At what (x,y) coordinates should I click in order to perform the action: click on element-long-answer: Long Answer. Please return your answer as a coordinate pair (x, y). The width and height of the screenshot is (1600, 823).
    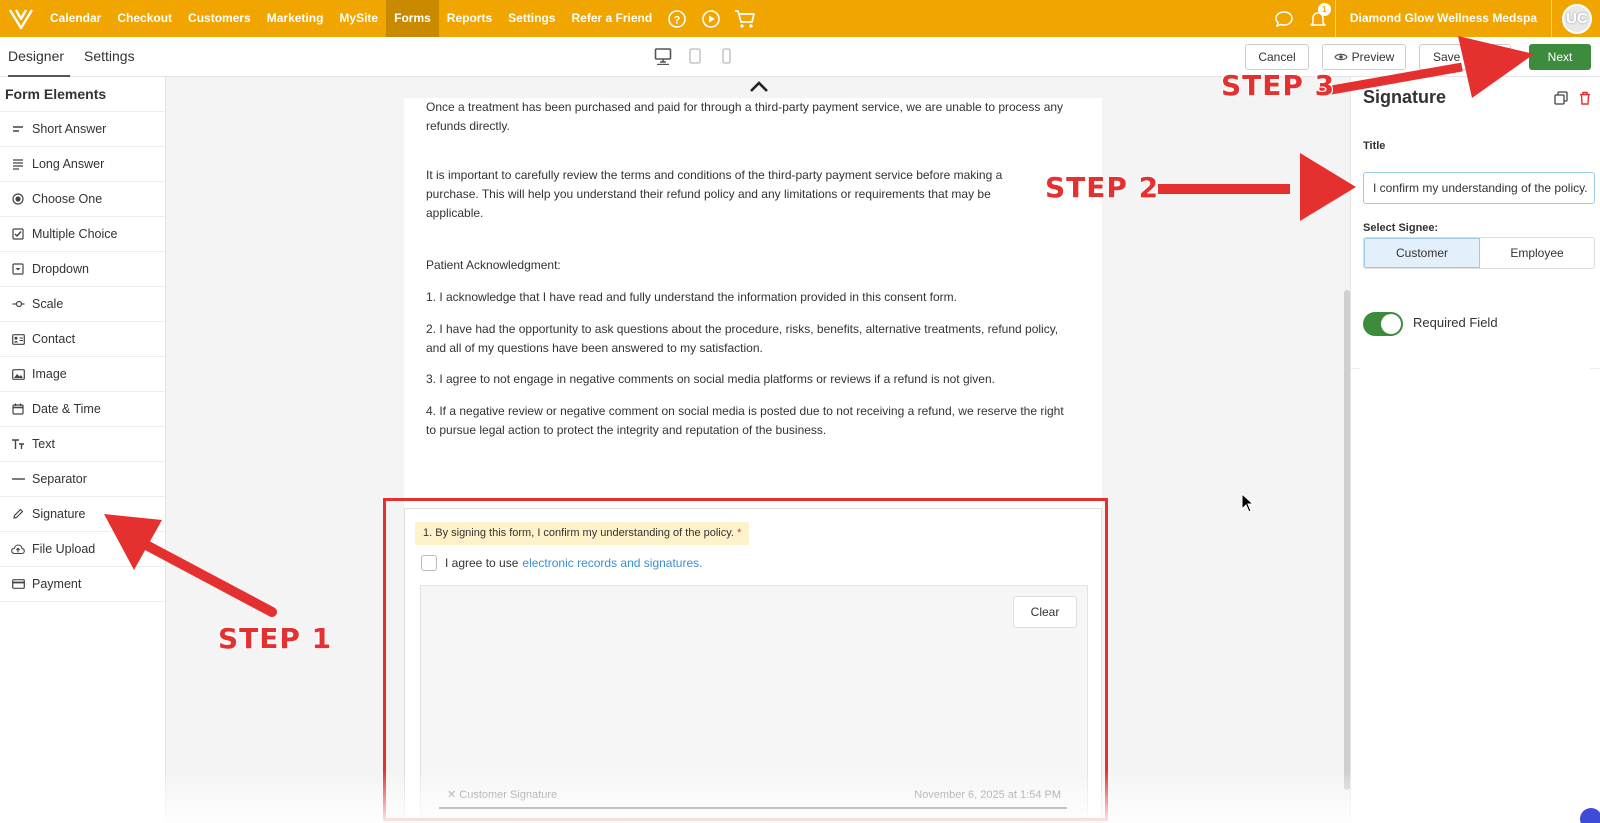
    Looking at the image, I should click on (82, 164).